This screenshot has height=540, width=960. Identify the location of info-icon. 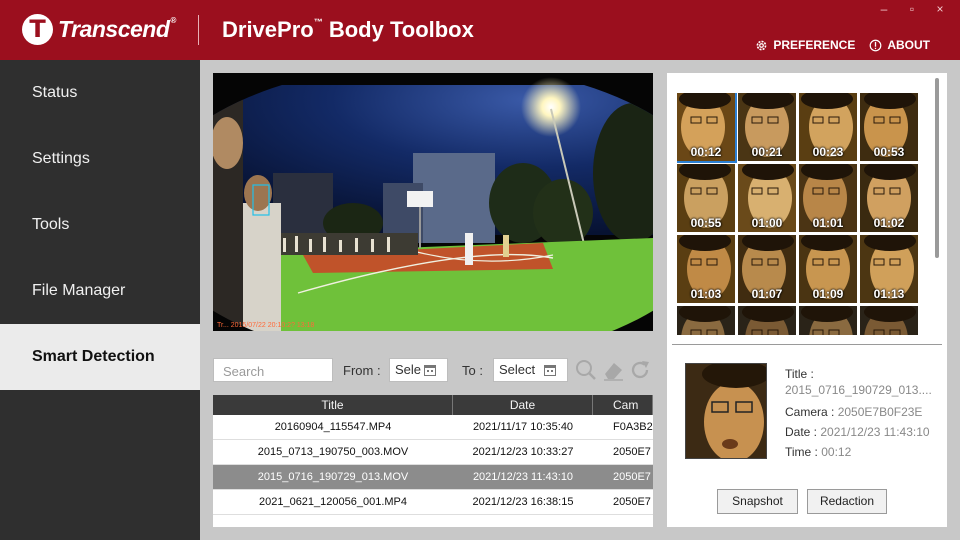
(875, 45).